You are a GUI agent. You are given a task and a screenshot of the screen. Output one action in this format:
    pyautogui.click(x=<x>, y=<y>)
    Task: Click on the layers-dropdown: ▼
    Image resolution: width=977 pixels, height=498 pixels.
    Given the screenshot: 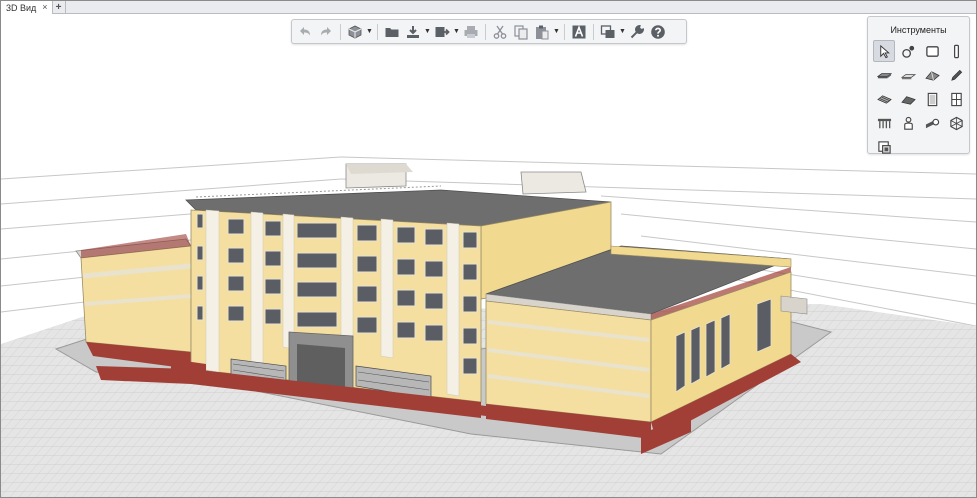 What is the action you would take?
    pyautogui.click(x=622, y=32)
    